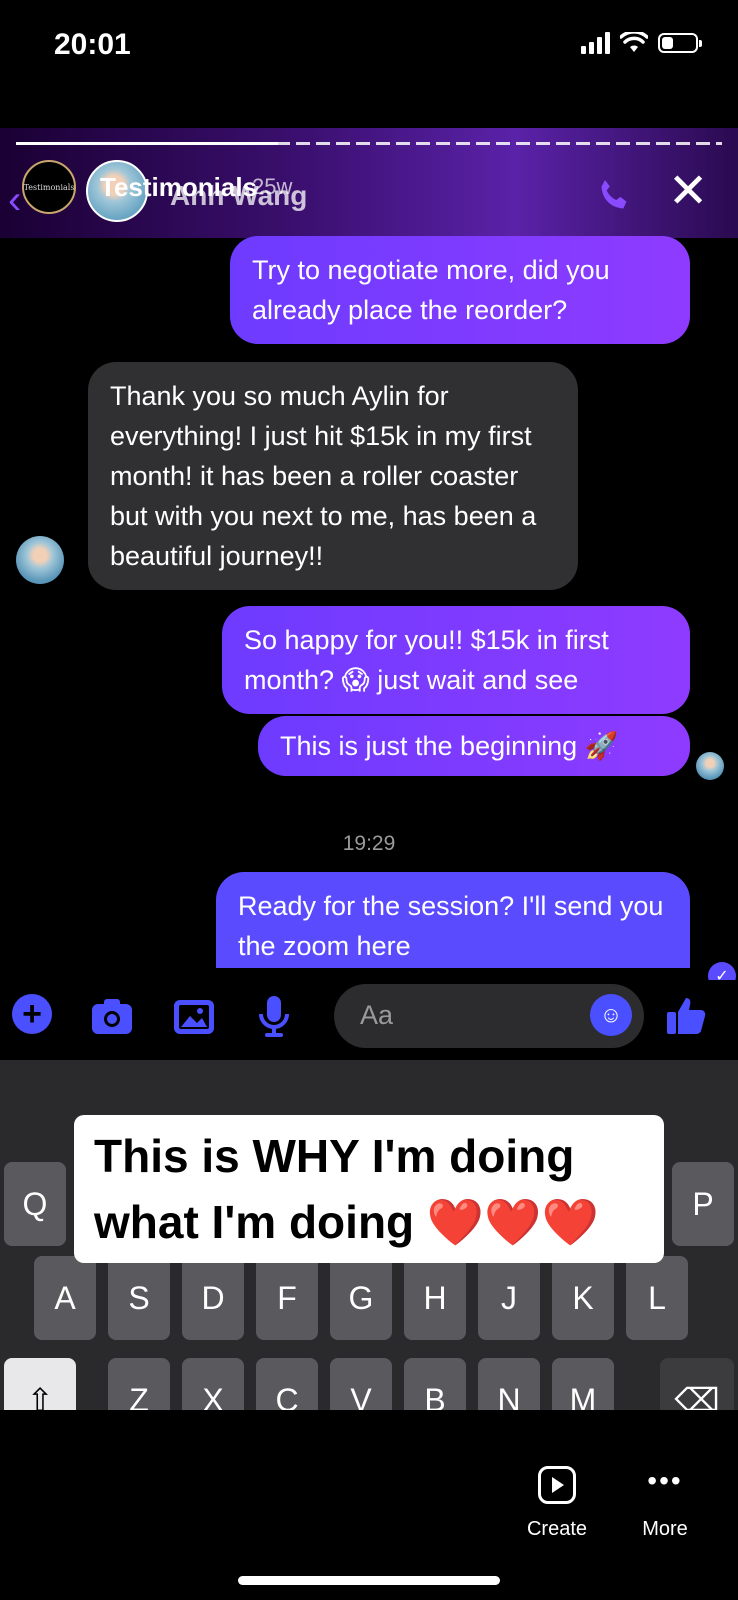 This screenshot has width=738, height=1600. What do you see at coordinates (287, 1384) in the screenshot?
I see `key-c: C` at bounding box center [287, 1384].